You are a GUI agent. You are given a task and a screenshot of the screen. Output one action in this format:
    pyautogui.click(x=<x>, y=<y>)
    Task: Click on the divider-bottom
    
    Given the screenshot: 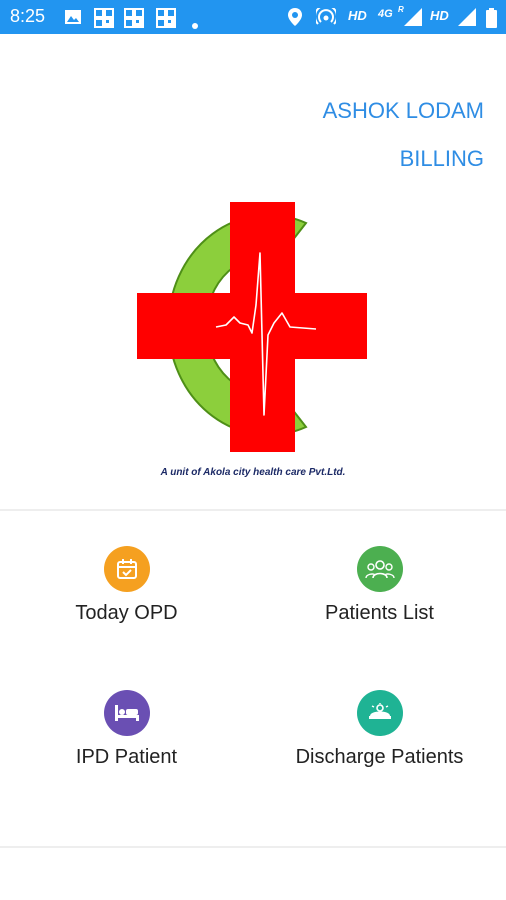 What is the action you would take?
    pyautogui.click(x=253, y=847)
    